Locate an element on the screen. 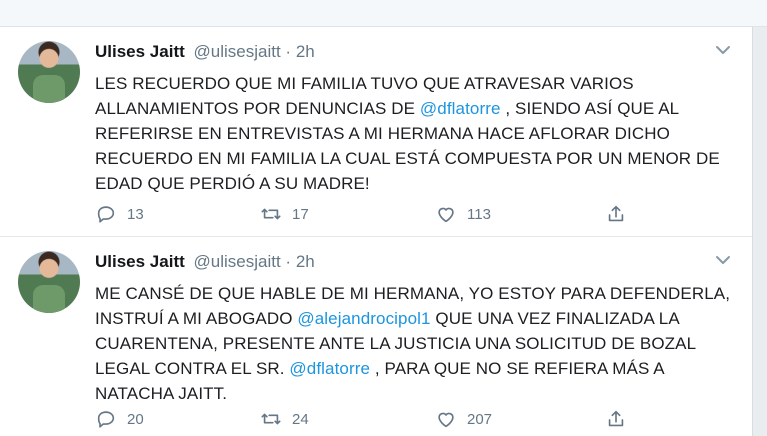 The height and width of the screenshot is (436, 767). retweet-button: 17 is located at coordinates (284, 214).